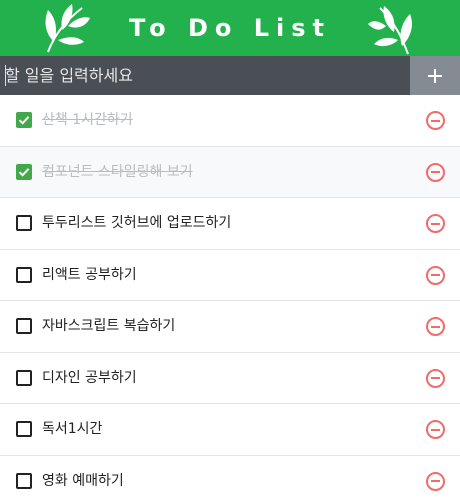 The image size is (460, 500). What do you see at coordinates (230, 172) in the screenshot?
I see `todo-item: 컴포넌트 스타일링해 보기` at bounding box center [230, 172].